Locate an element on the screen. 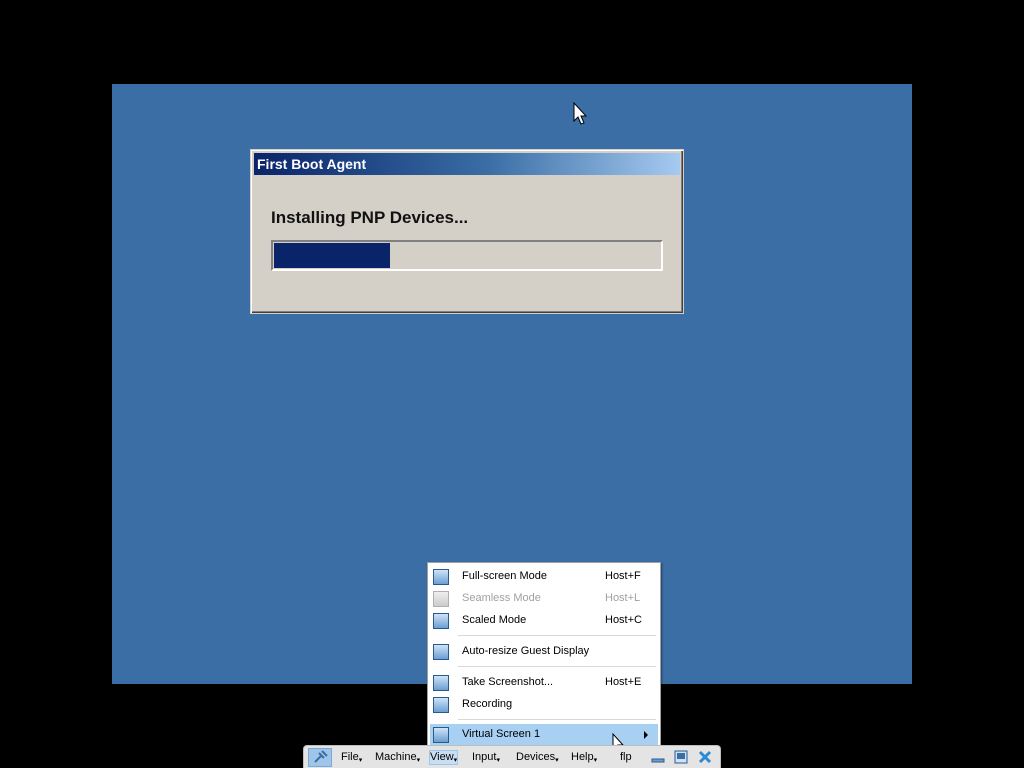 The image size is (1024, 768). virtual-screen-icon is located at coordinates (441, 735).